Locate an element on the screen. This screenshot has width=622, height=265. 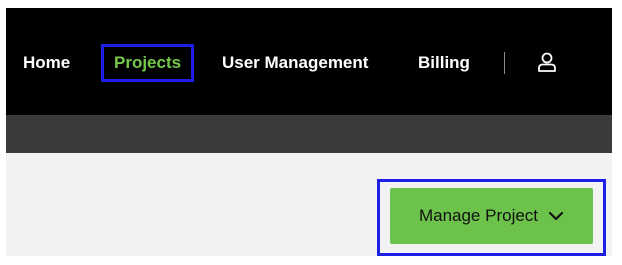
nav-item-user-management: User Management is located at coordinates (295, 63).